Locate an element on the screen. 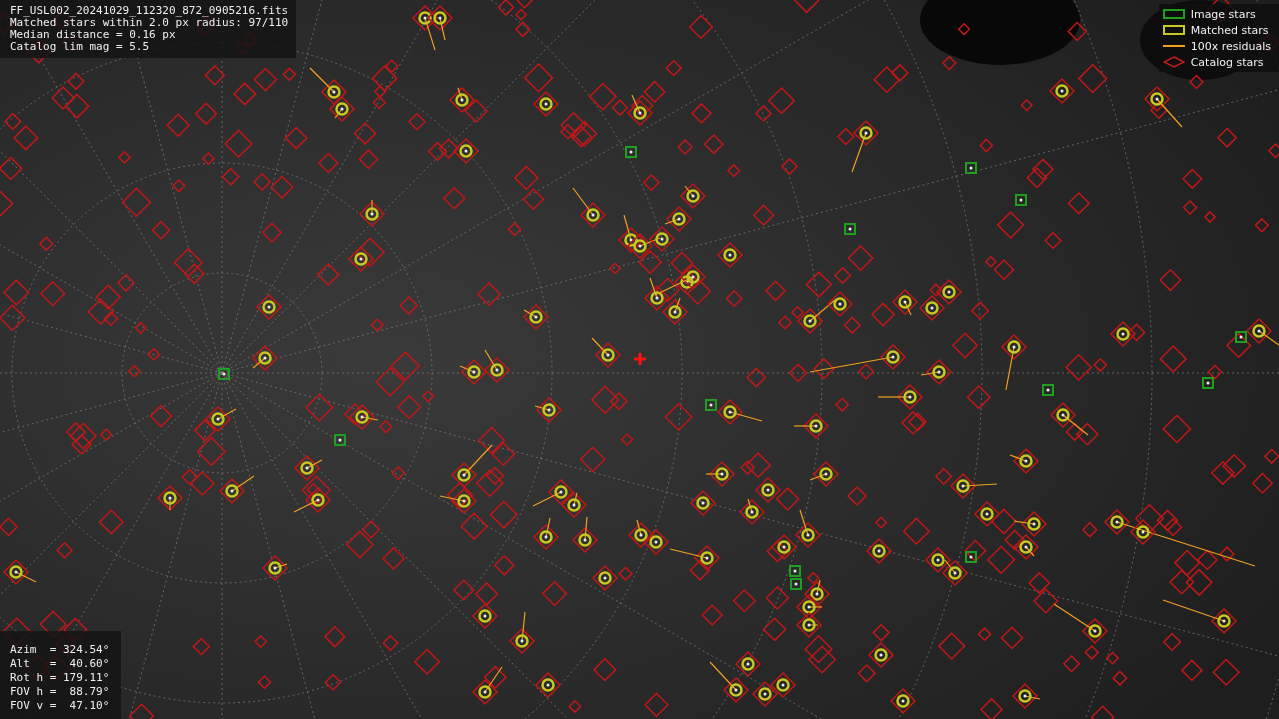 The image size is (1279, 719). pointing-text: Alt = 40.60° is located at coordinates (60, 664).